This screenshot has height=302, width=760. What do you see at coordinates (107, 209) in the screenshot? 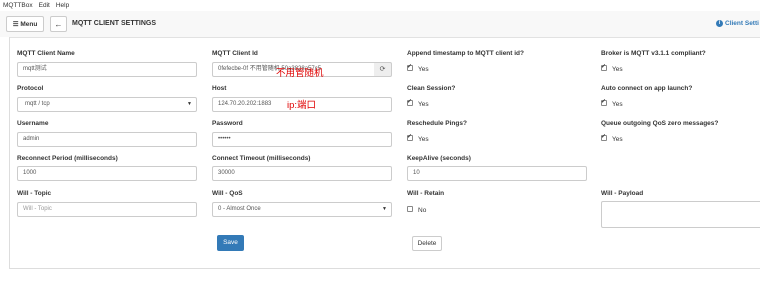
I see `will-topic-input: Will - Topic` at bounding box center [107, 209].